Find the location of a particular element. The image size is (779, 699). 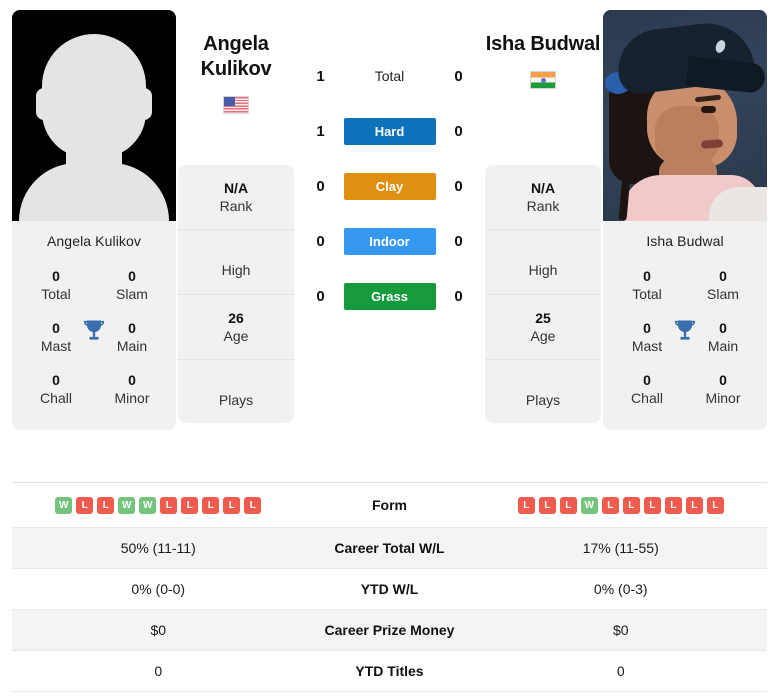

stat-label: YTD Titles is located at coordinates (389, 671).